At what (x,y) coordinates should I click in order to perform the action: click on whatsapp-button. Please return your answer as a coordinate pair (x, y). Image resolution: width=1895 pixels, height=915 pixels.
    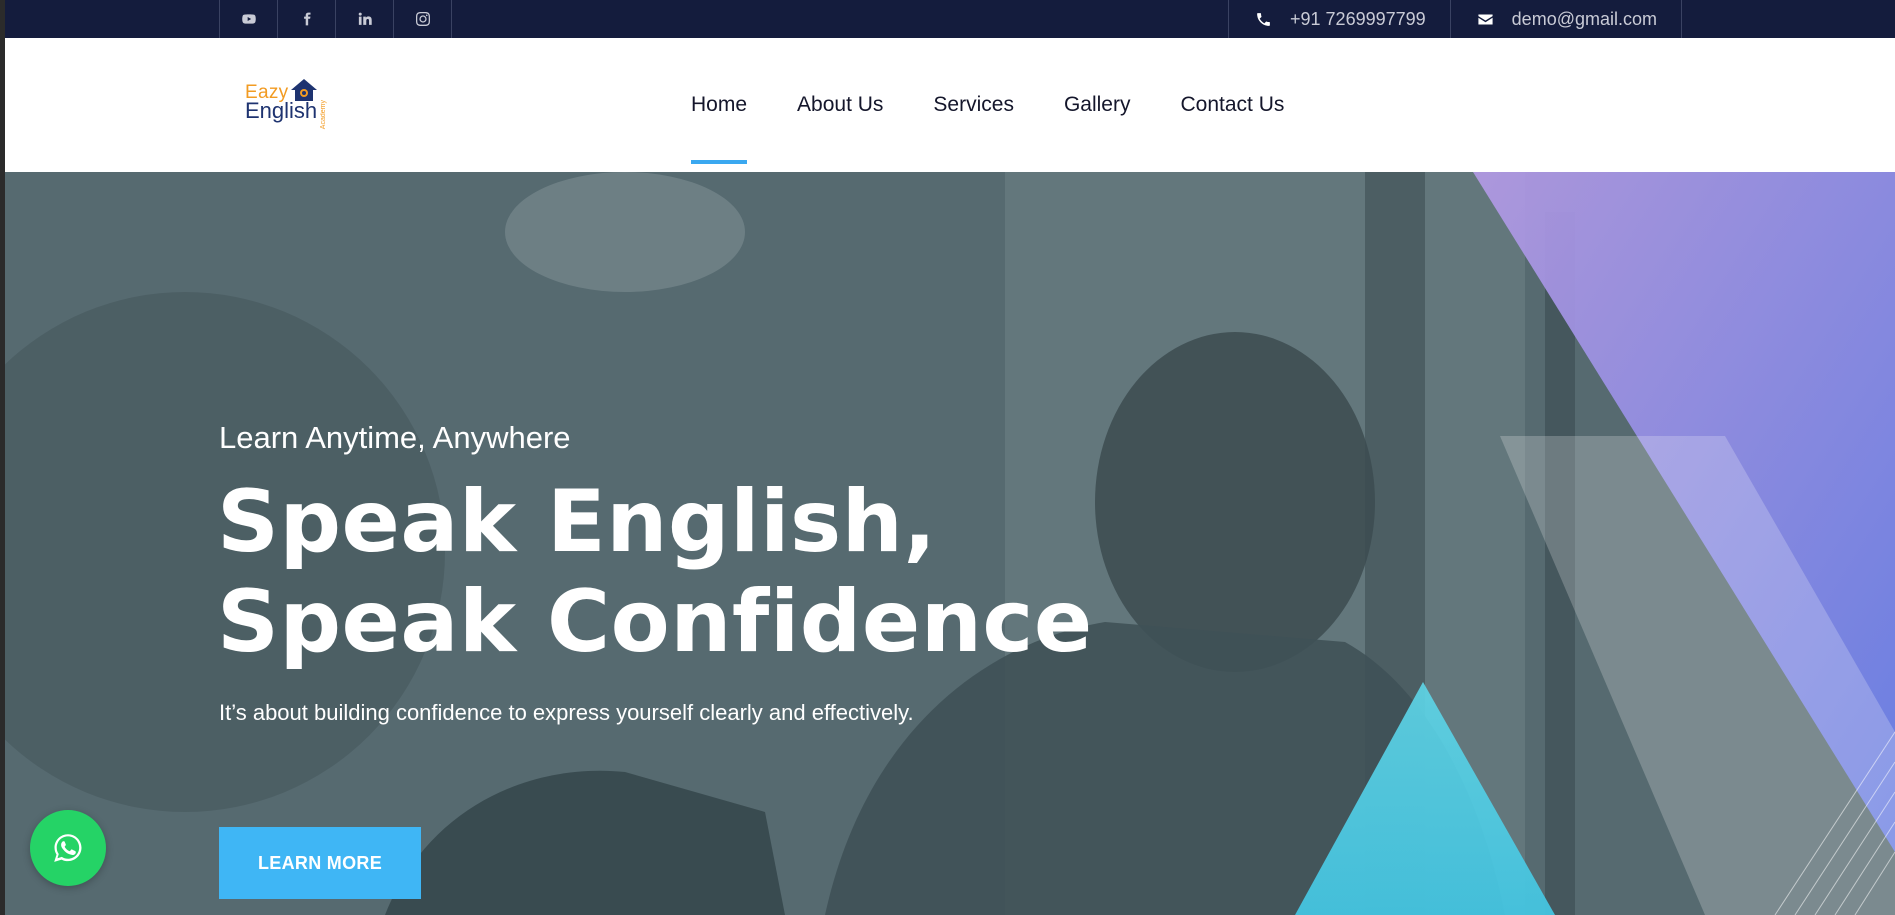
    Looking at the image, I should click on (68, 848).